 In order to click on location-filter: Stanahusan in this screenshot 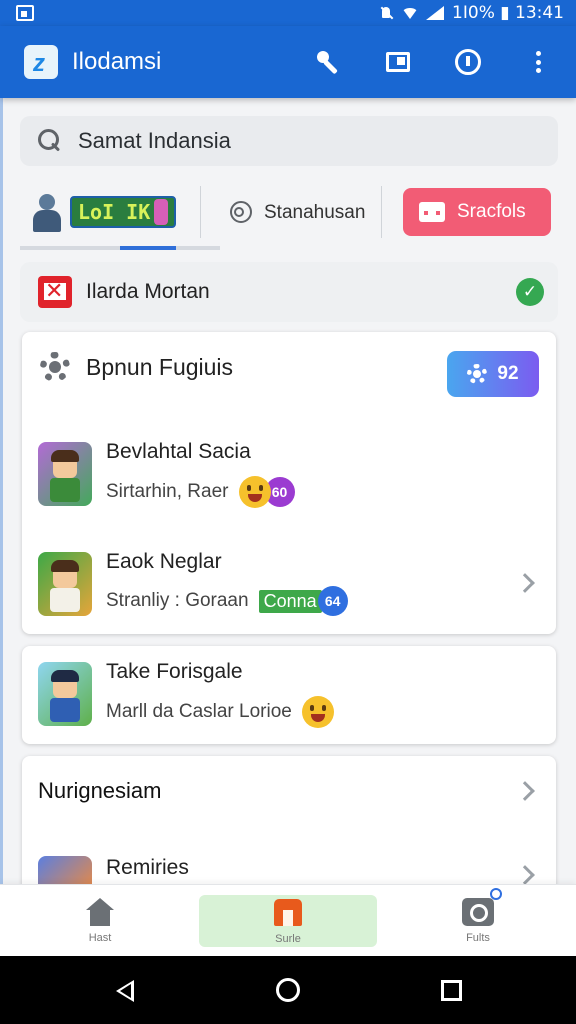, I will do `click(296, 213)`.